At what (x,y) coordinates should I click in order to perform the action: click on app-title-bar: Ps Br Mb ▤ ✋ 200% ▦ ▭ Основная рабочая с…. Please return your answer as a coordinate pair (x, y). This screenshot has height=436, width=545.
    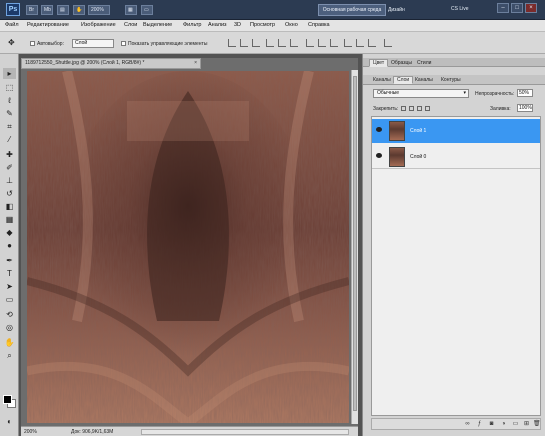
    Looking at the image, I should click on (272, 10).